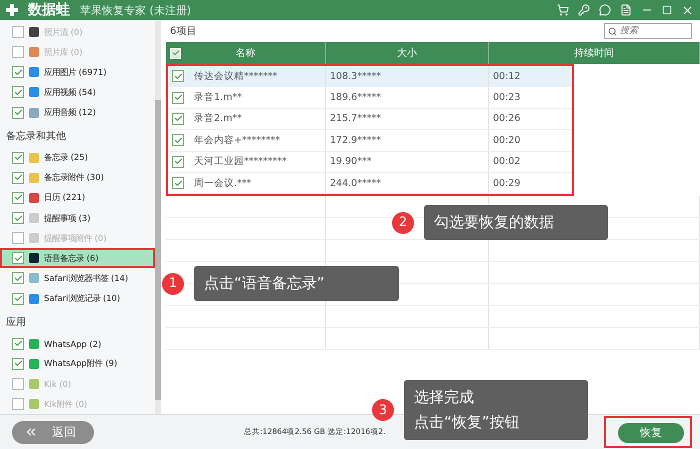  I want to click on sidebar-item: Safari浏览记录 (10), so click(77, 298).